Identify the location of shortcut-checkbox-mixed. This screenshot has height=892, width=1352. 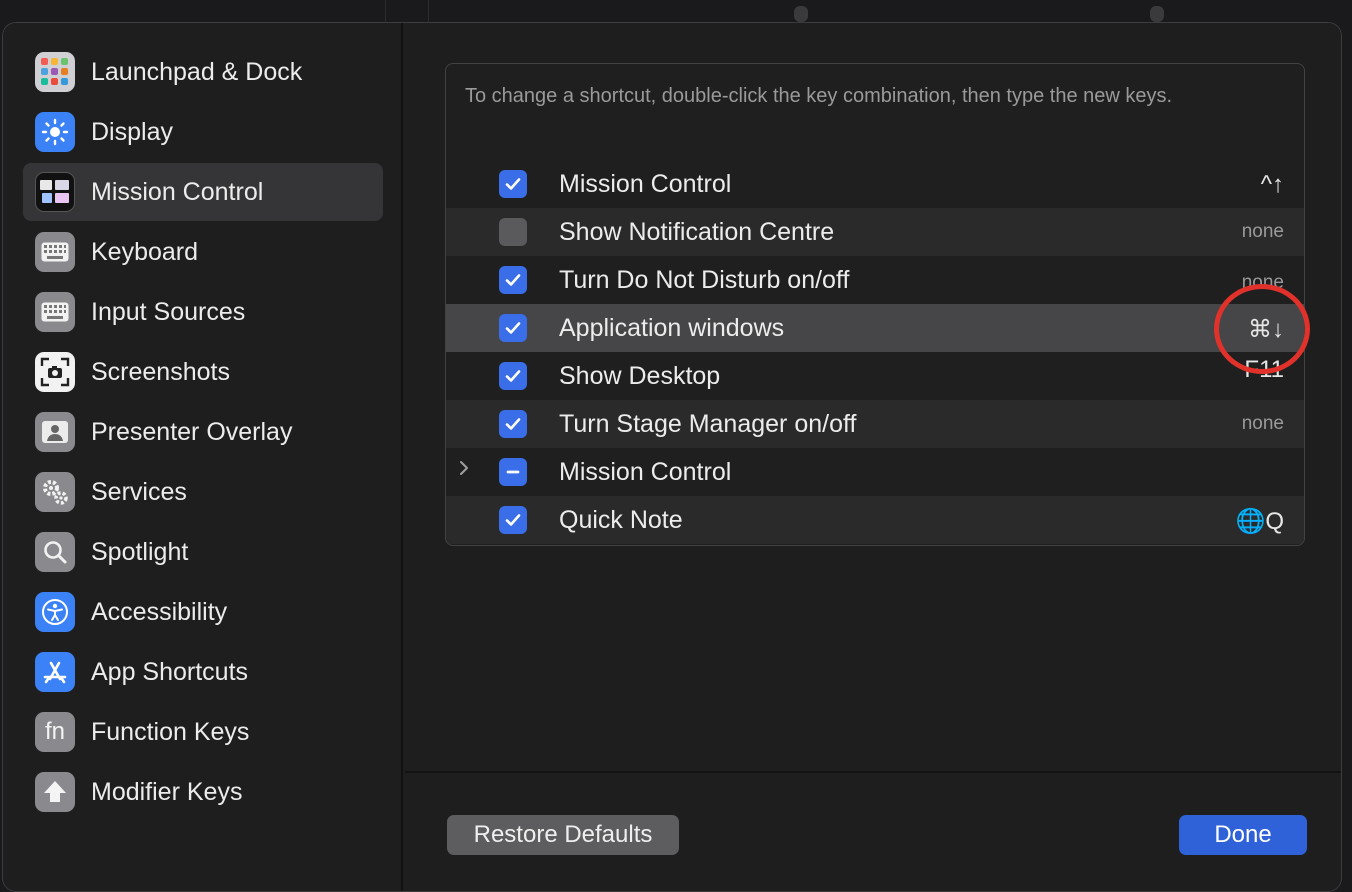
(513, 472).